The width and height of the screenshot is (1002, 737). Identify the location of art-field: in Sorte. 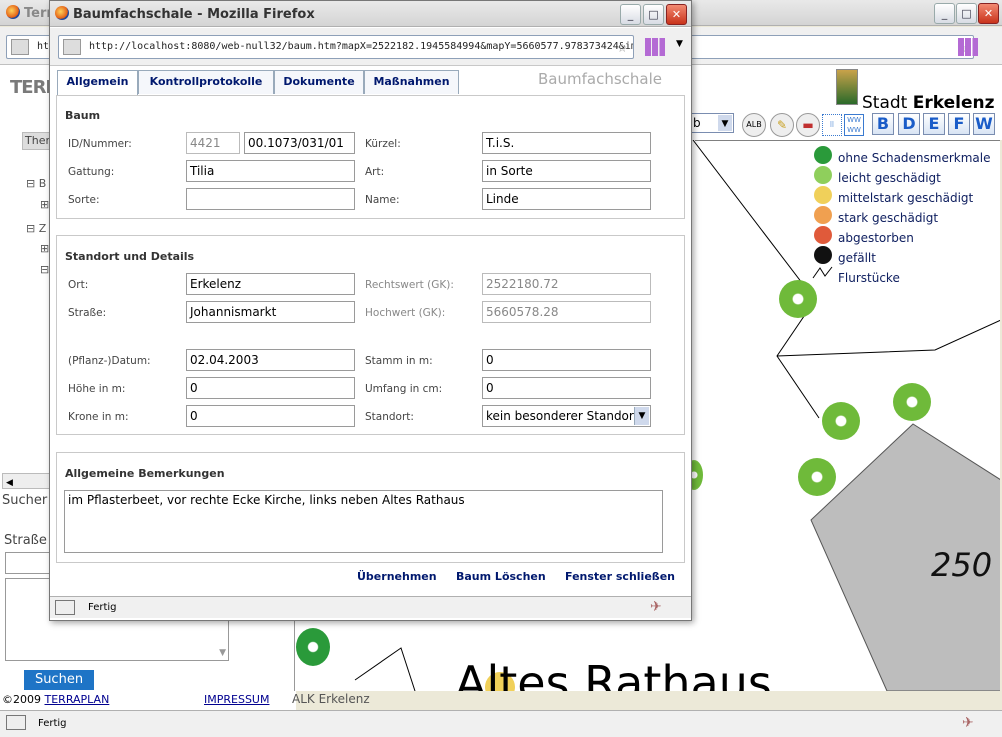
(566, 171).